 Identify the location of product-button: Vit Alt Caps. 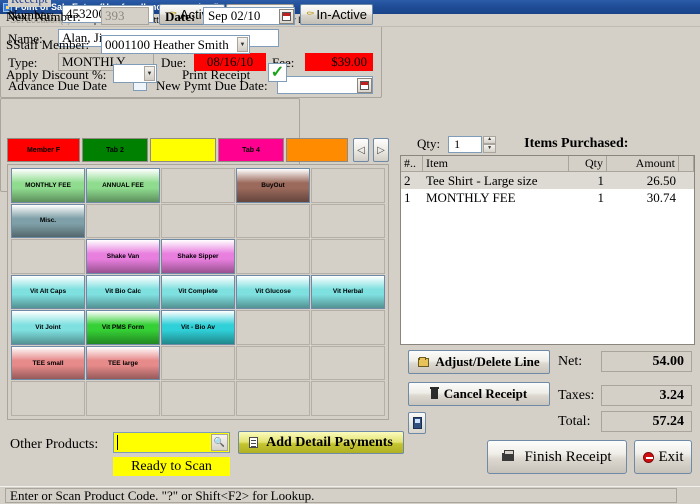
(48, 292).